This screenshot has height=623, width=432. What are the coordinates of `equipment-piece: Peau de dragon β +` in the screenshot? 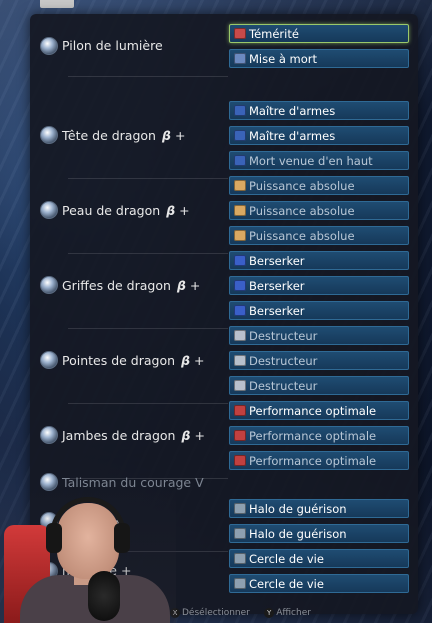 It's located at (115, 210).